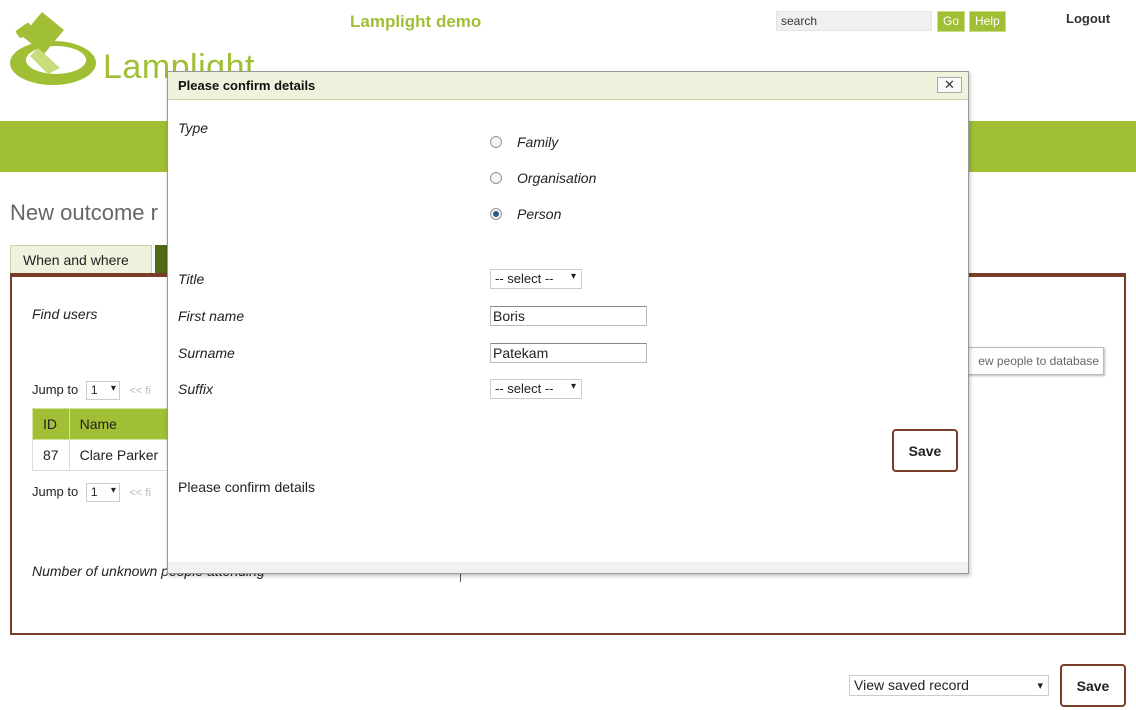  Describe the element at coordinates (951, 21) in the screenshot. I see `go-button: Go` at that location.